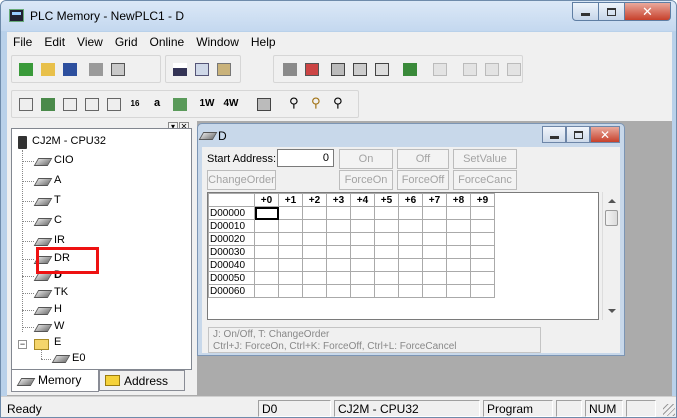  Describe the element at coordinates (142, 380) in the screenshot. I see `tab-address: Address` at that location.